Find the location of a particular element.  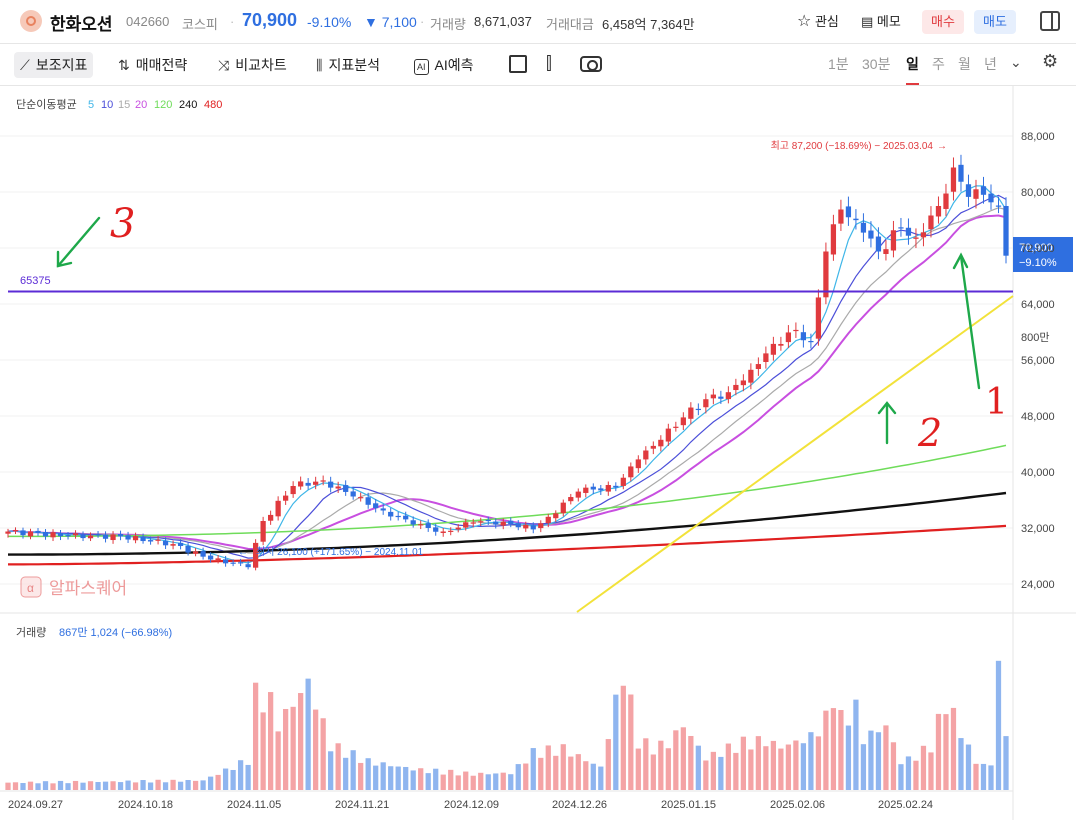

y-tick-label: 24,000 is located at coordinates (1038, 585).